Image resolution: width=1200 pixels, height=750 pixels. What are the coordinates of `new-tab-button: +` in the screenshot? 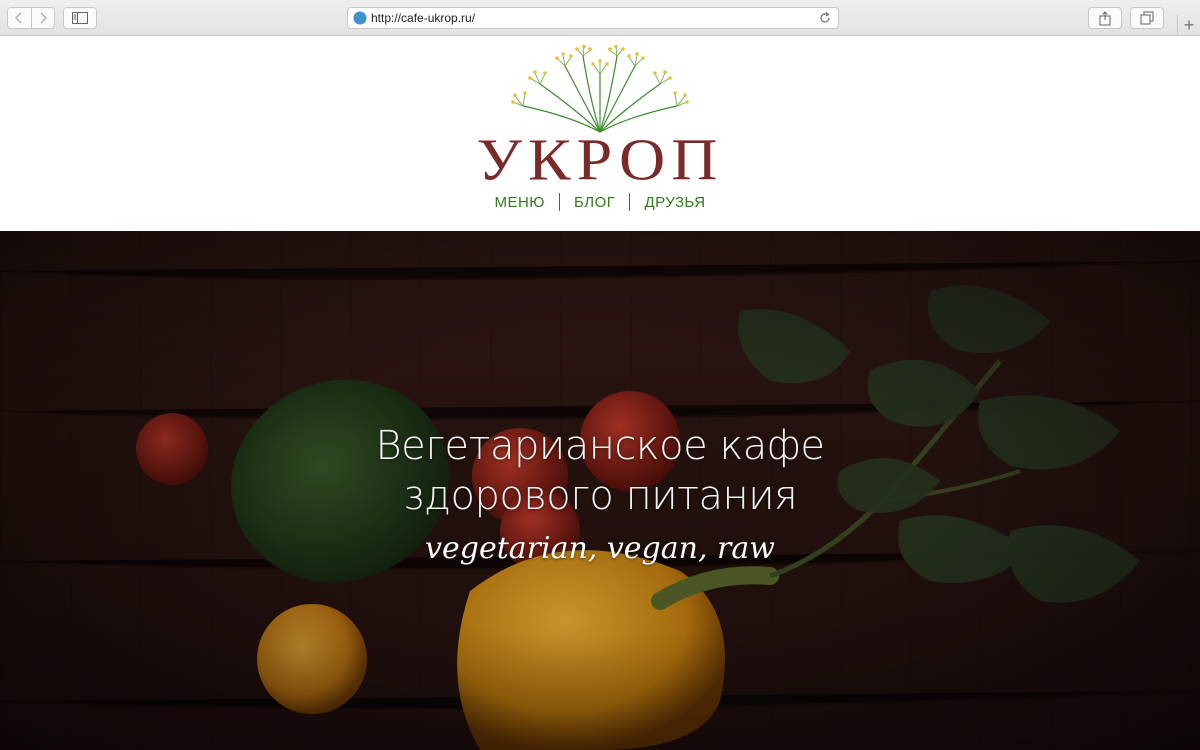 It's located at (1188, 25).